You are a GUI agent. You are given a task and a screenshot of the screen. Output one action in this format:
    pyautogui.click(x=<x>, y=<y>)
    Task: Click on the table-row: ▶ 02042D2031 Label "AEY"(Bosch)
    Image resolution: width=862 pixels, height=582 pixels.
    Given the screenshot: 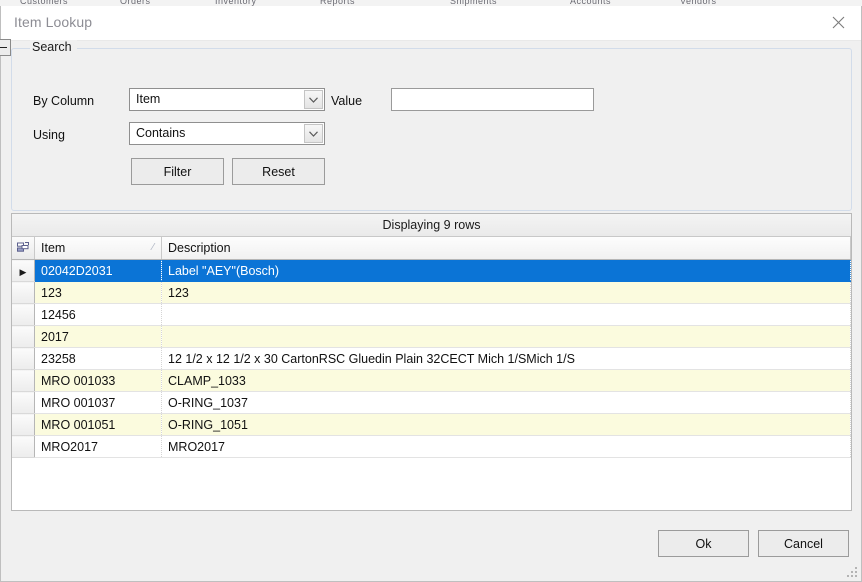 What is the action you would take?
    pyautogui.click(x=431, y=270)
    